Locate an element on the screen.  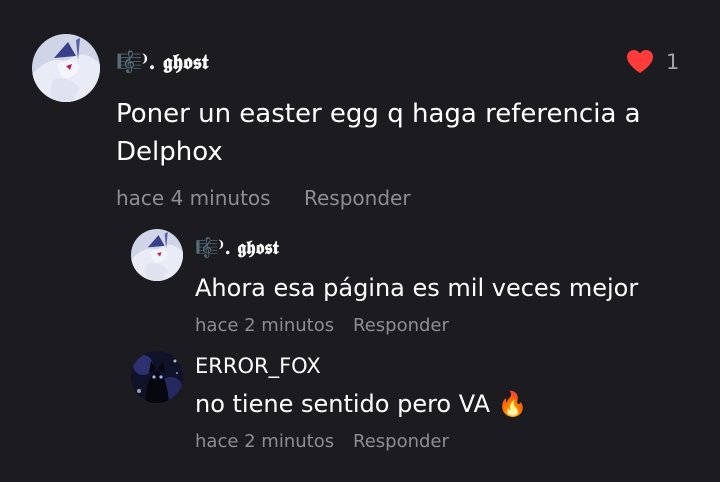
comment-timestamp: hace 4 minutos is located at coordinates (193, 198).